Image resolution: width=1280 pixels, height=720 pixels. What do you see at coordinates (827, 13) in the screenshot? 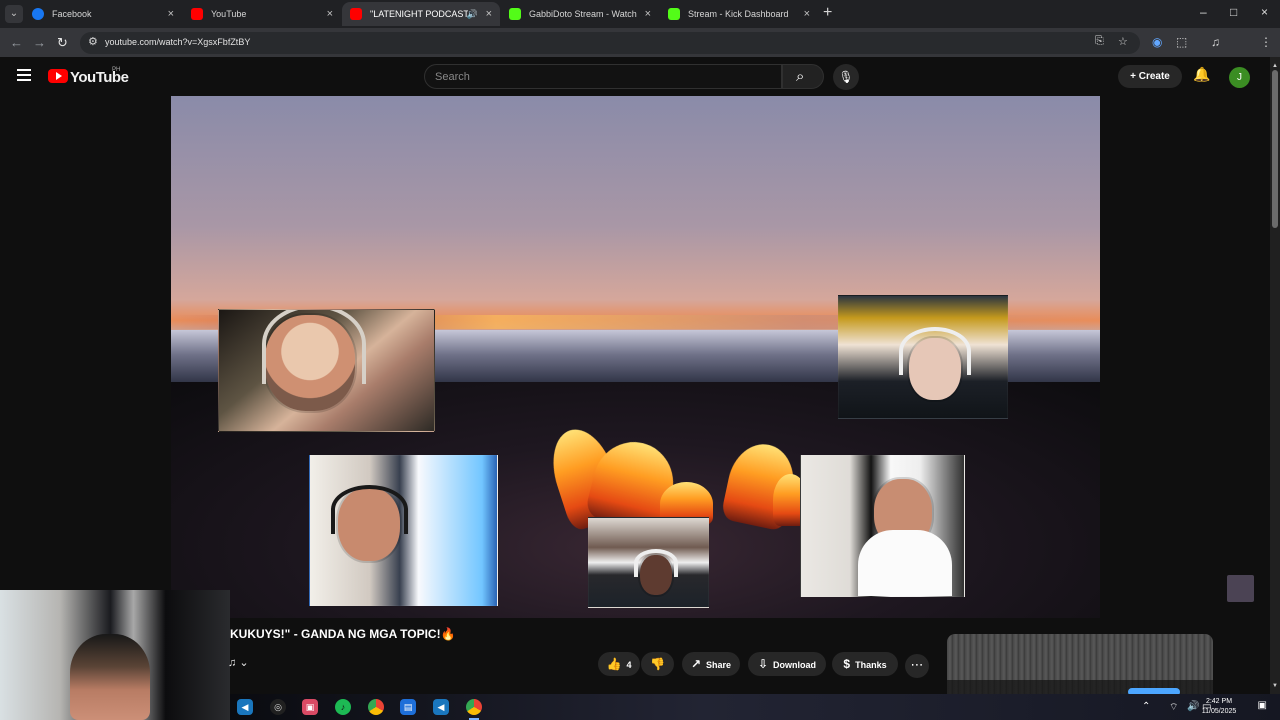
I see `new-tab-button: +` at bounding box center [827, 13].